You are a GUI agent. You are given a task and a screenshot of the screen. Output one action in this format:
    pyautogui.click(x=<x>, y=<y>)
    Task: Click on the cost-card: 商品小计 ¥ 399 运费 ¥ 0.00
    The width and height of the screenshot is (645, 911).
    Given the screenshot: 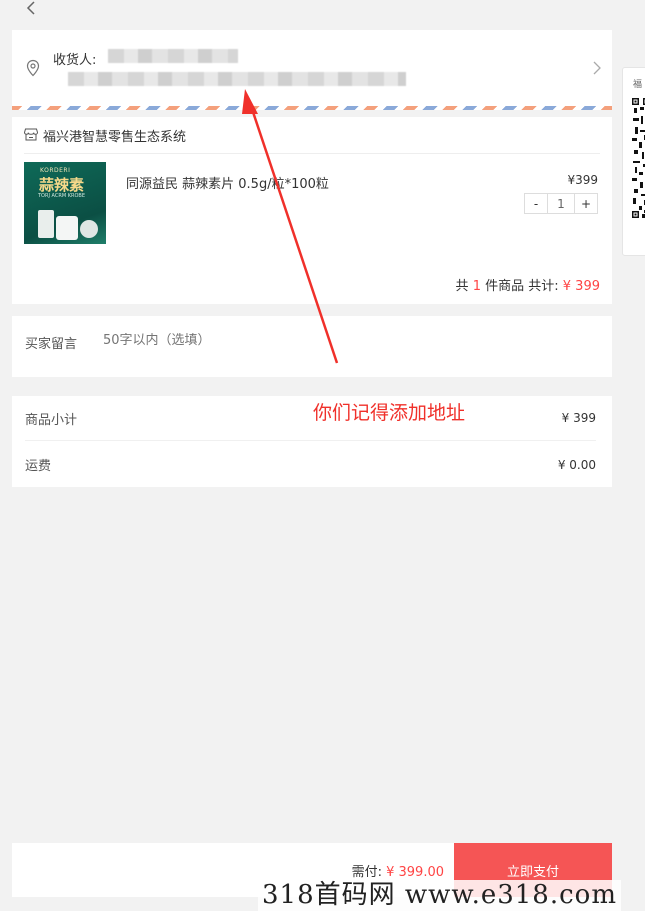 What is the action you would take?
    pyautogui.click(x=312, y=441)
    